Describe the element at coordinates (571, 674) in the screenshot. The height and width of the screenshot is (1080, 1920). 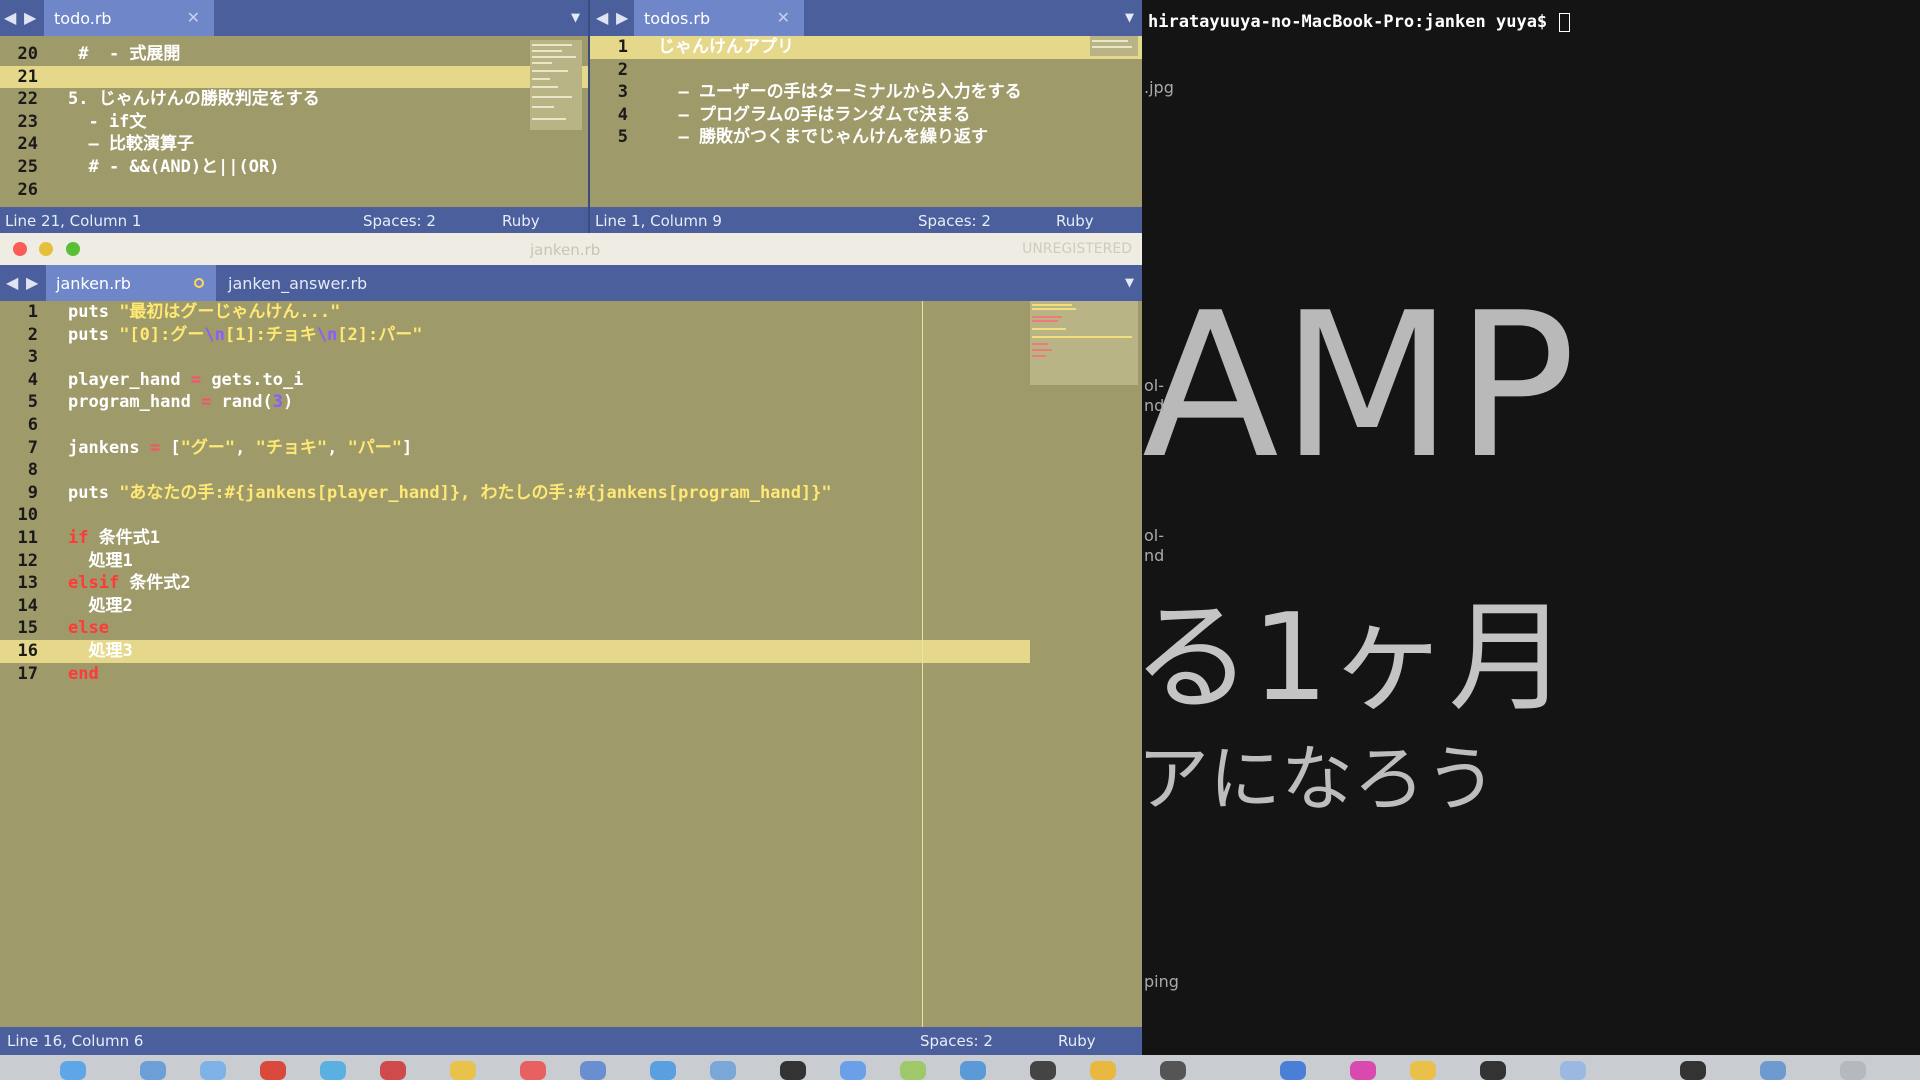
I see `code-line: 17 end` at that location.